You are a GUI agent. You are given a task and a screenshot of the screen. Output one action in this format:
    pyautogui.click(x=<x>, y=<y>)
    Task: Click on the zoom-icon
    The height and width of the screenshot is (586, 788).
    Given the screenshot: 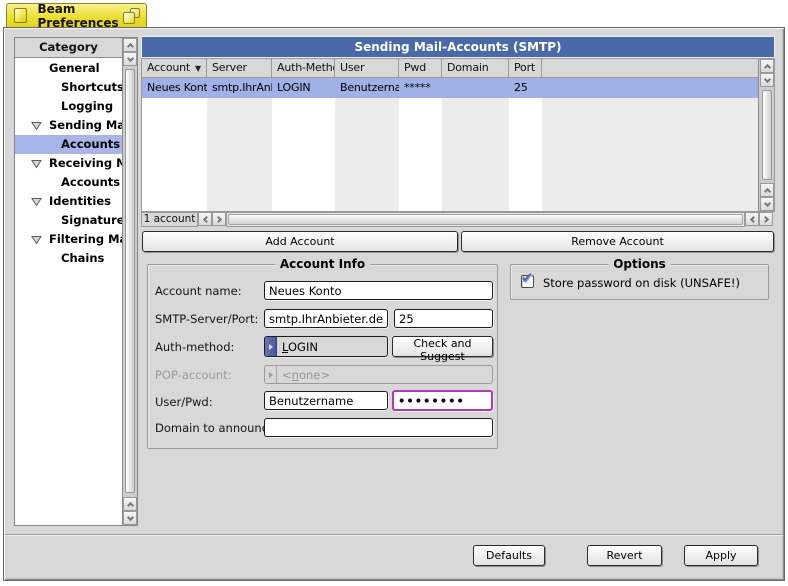 What is the action you would take?
    pyautogui.click(x=131, y=16)
    